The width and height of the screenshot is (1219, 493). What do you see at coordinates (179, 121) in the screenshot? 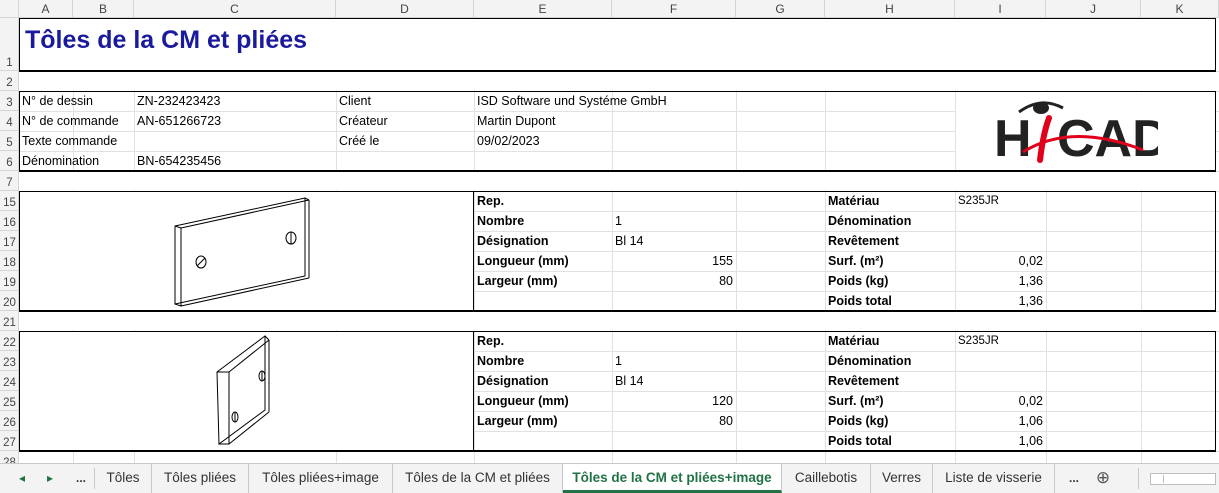
I see `order-number-value: AN-651266723` at bounding box center [179, 121].